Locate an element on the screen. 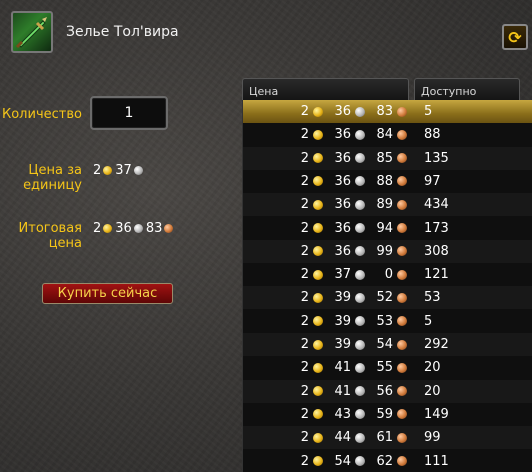 This screenshot has width=532, height=472. row-copper: 62 is located at coordinates (384, 461).